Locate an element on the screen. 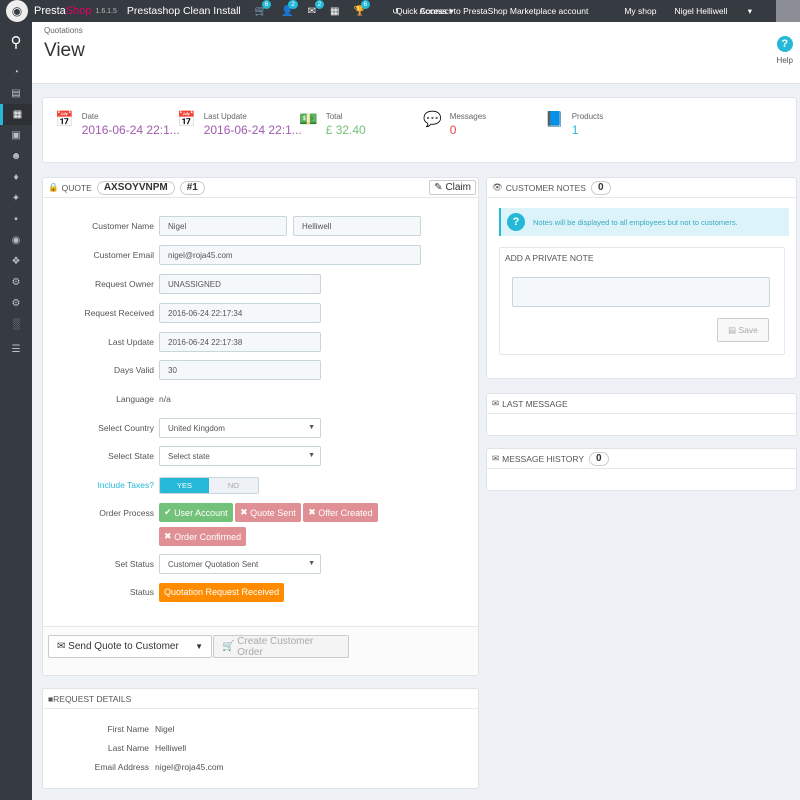 The image size is (800, 800). save-icon: ▤ is located at coordinates (732, 329).